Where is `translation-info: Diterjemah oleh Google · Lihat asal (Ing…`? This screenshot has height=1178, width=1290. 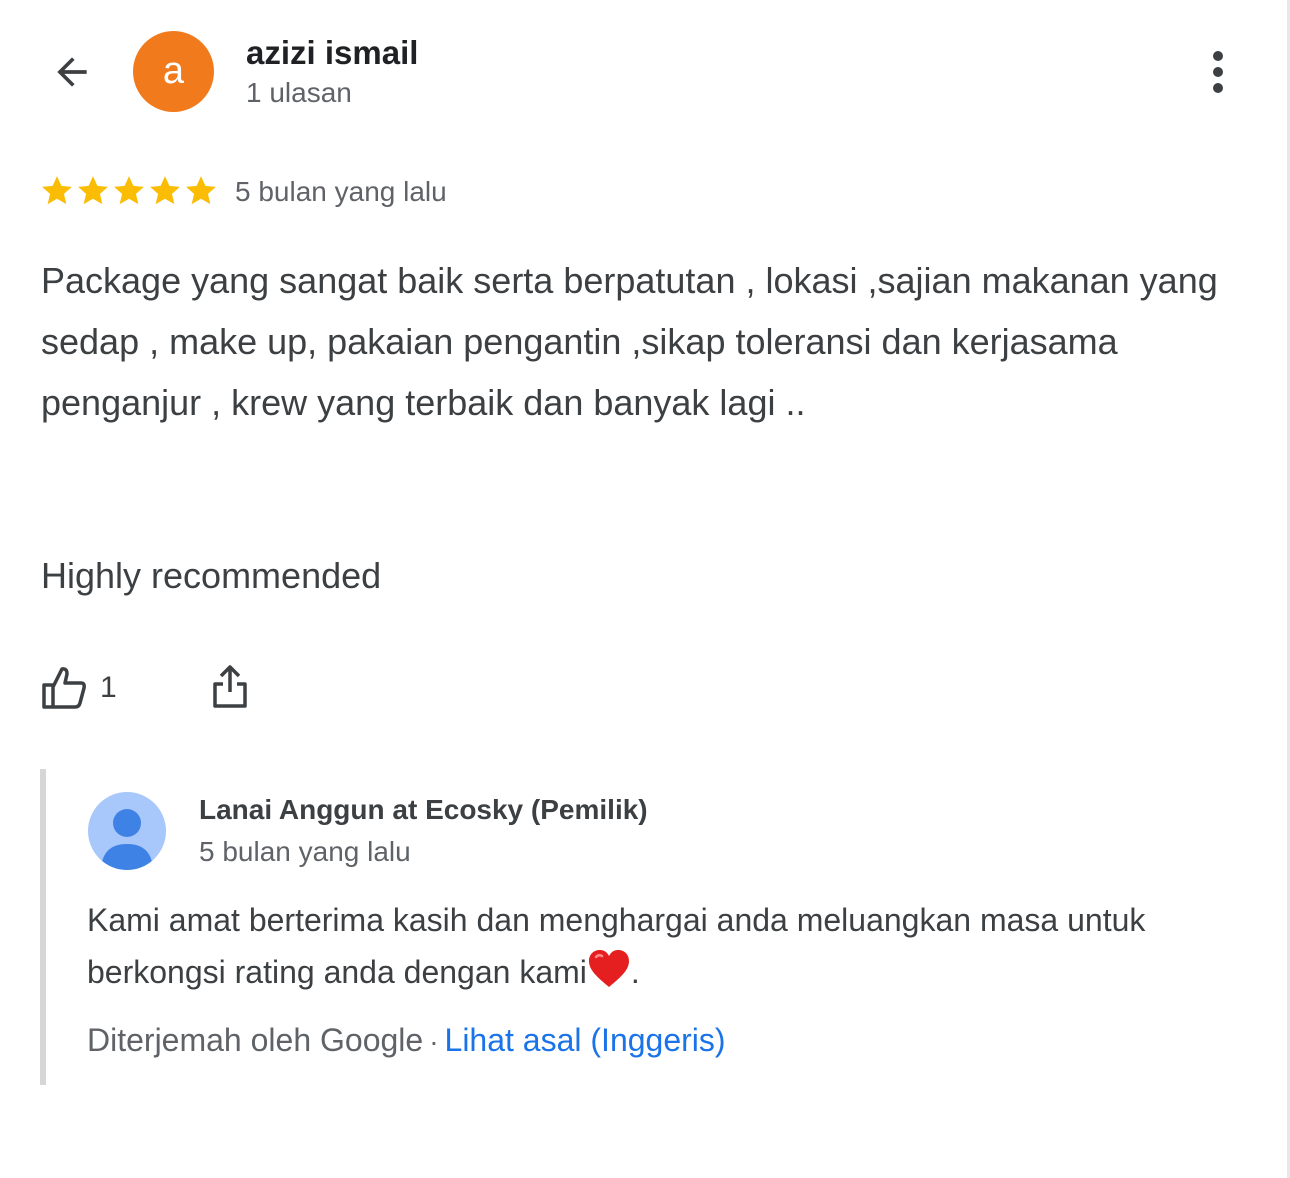 translation-info: Diterjemah oleh Google · Lihat asal (Ing… is located at coordinates (406, 1040).